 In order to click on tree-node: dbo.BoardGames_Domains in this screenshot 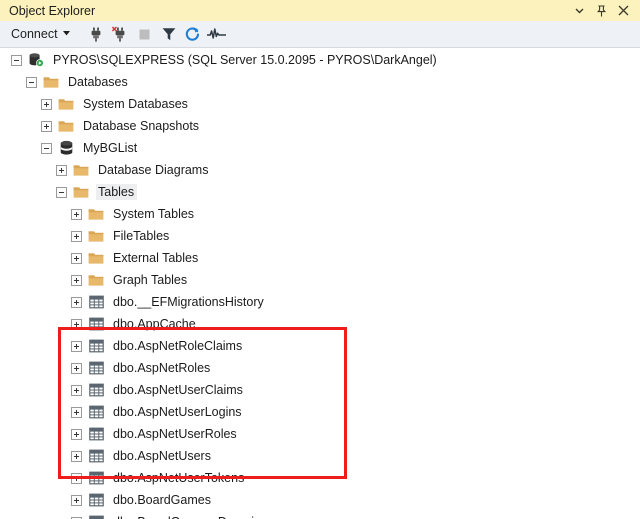, I will do `click(320, 515)`.